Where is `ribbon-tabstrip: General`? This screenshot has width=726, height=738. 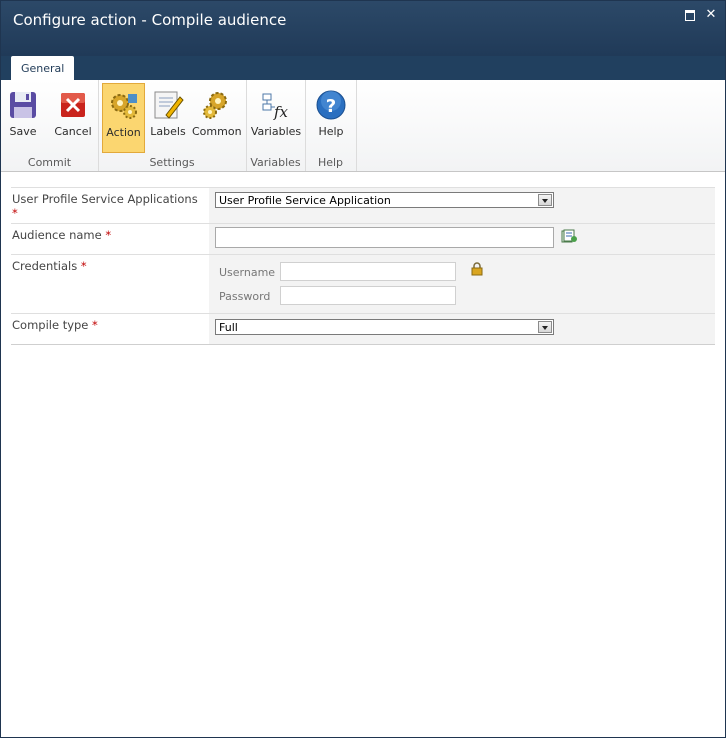 ribbon-tabstrip: General is located at coordinates (363, 68).